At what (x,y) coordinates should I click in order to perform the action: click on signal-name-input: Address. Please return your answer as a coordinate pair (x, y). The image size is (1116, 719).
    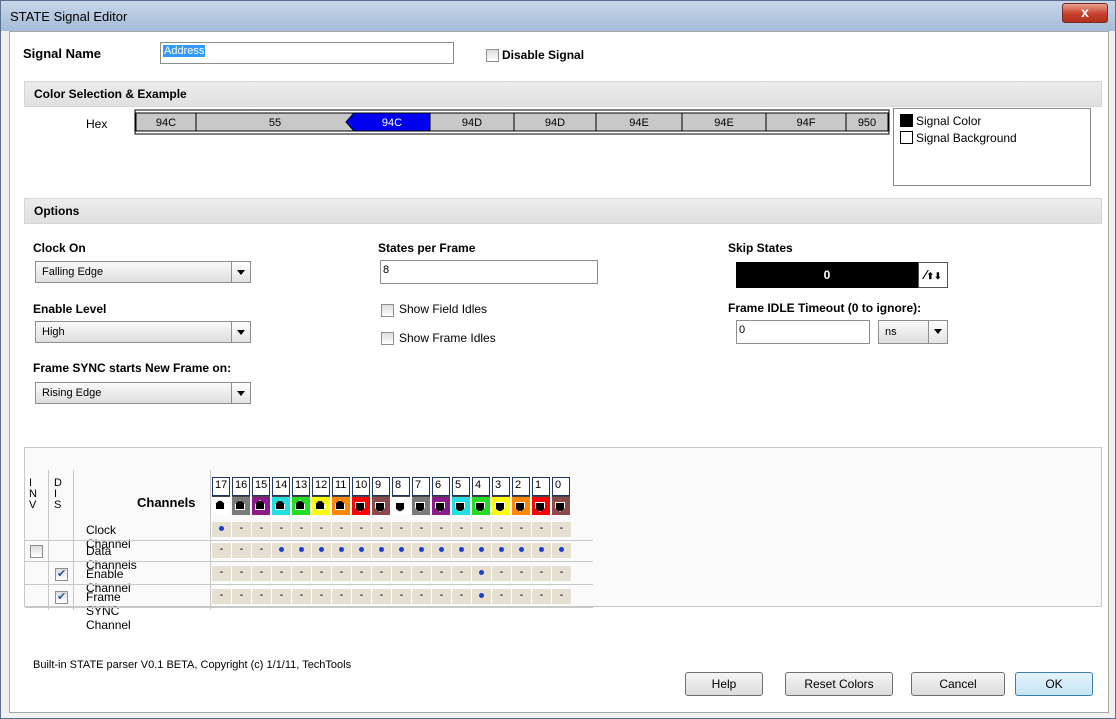
    Looking at the image, I should click on (307, 53).